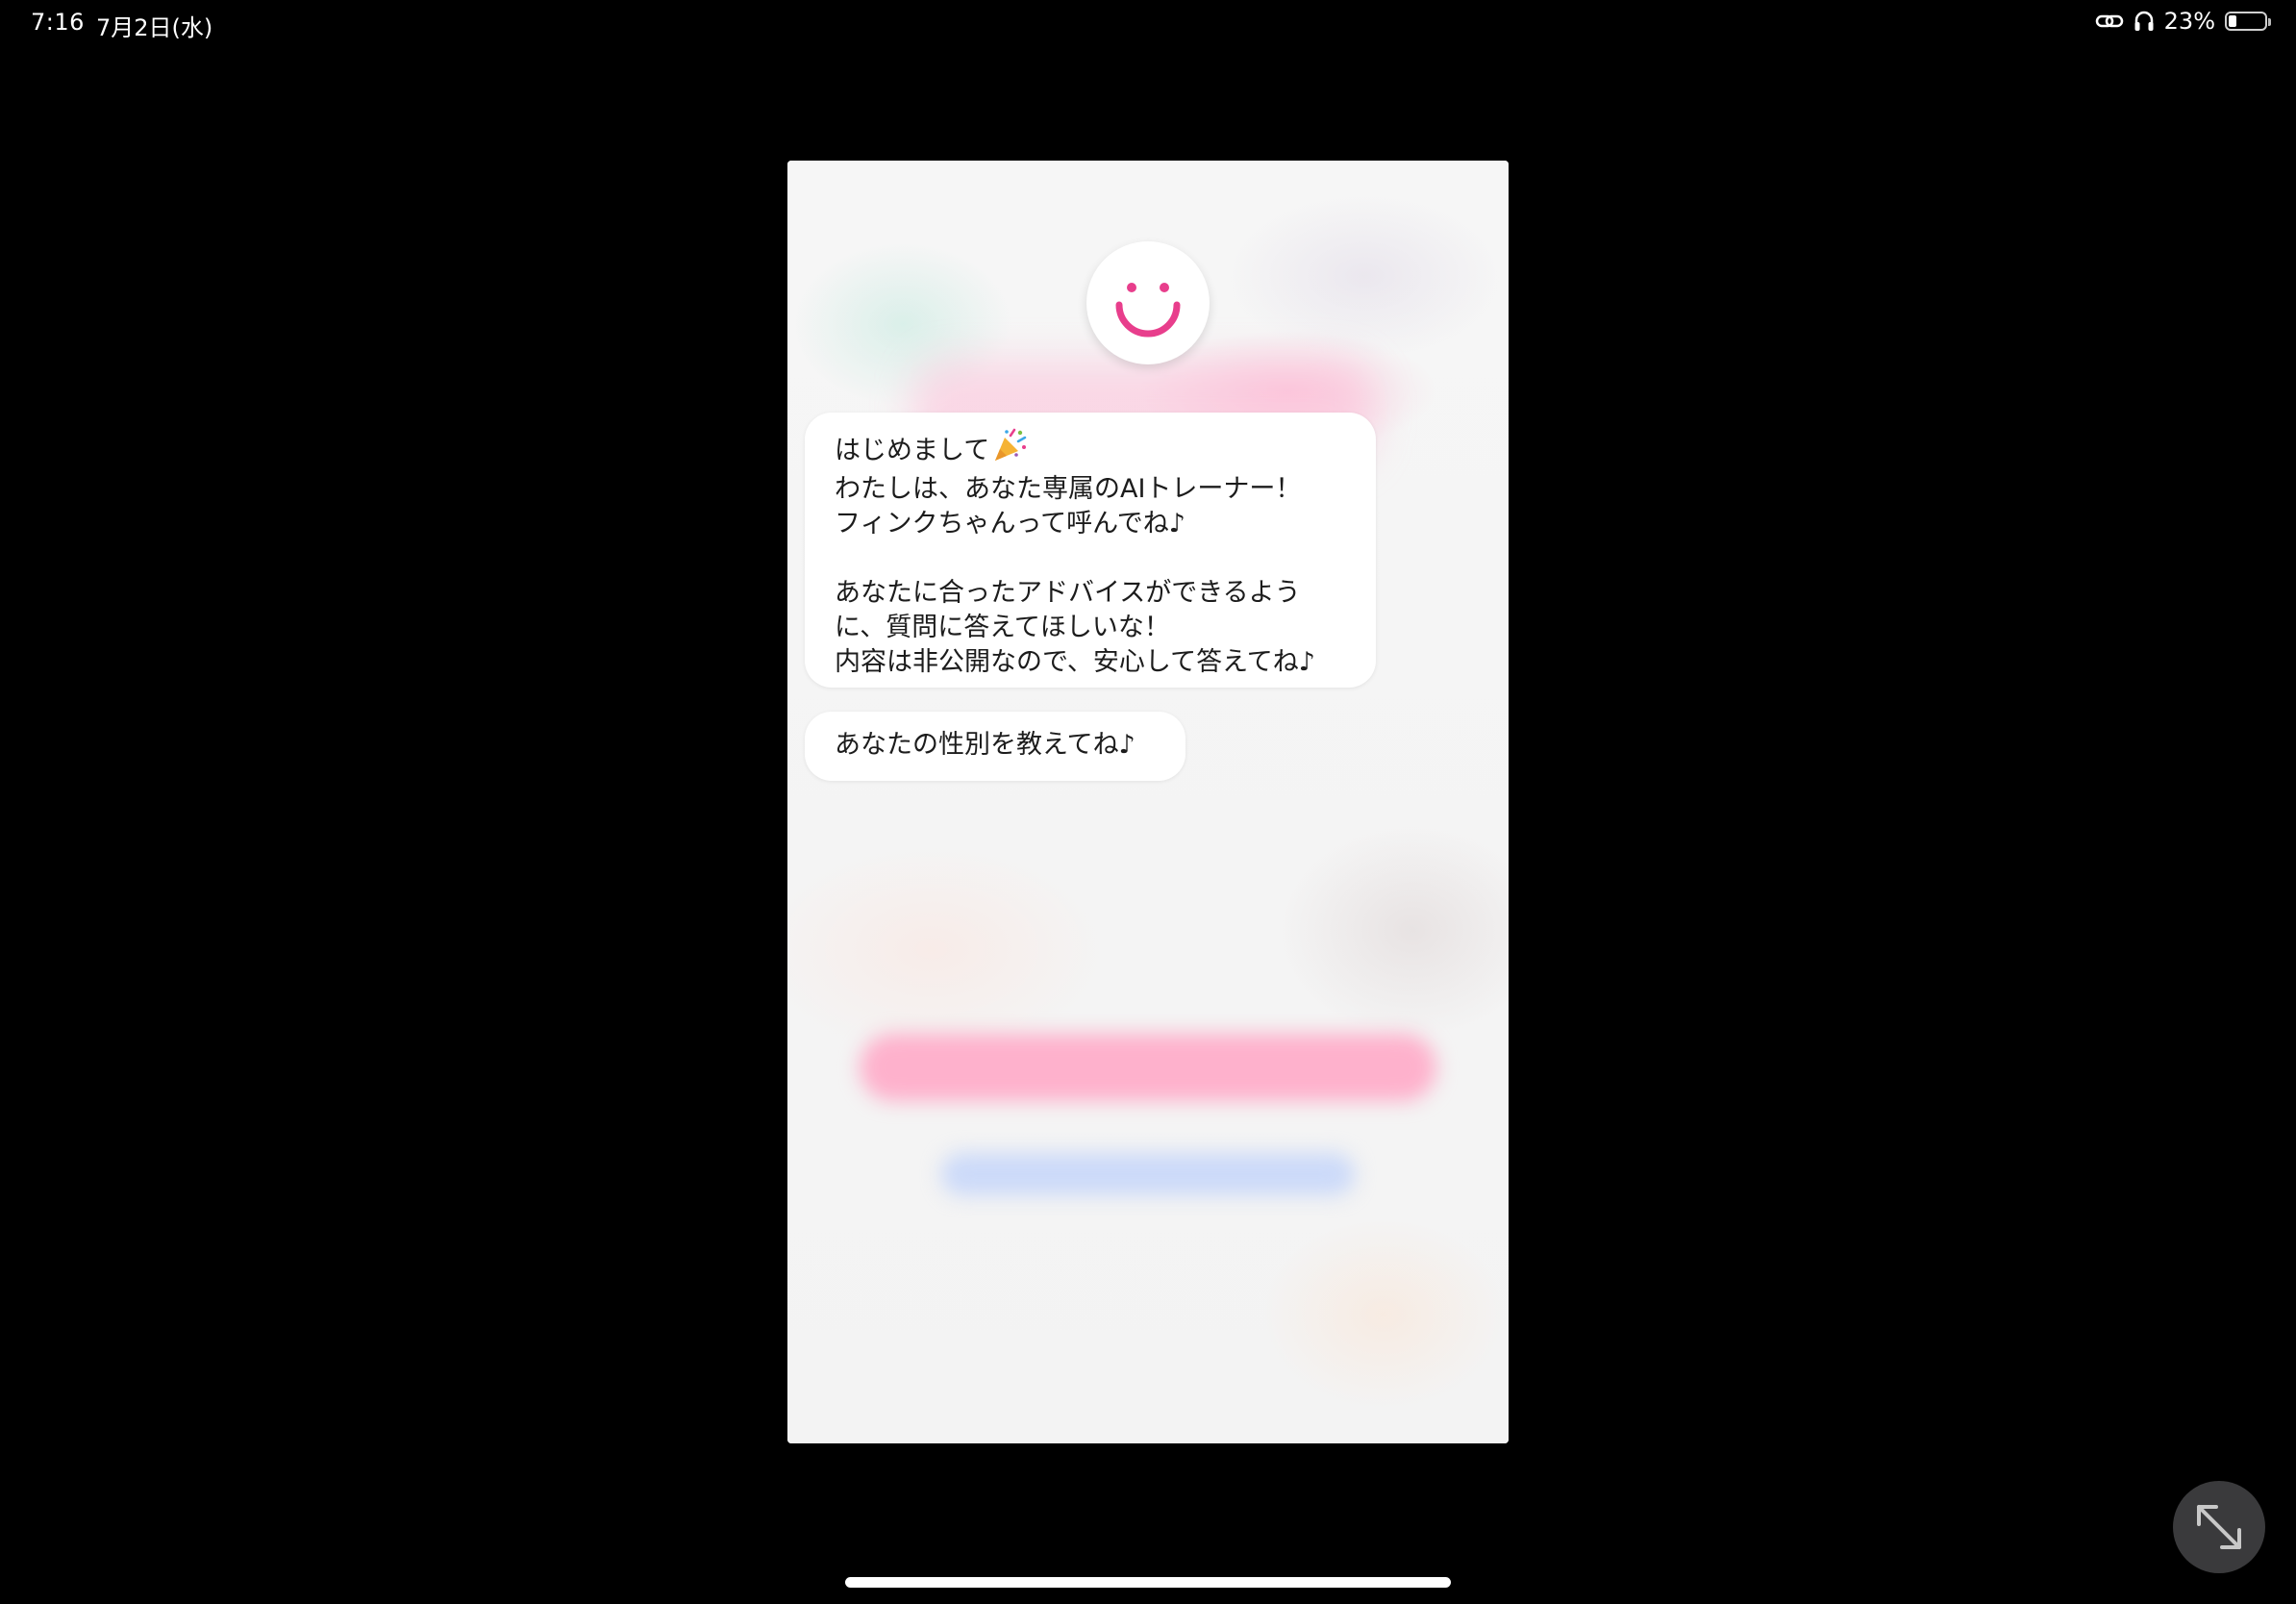 The height and width of the screenshot is (1604, 2296). Describe the element at coordinates (1010, 524) in the screenshot. I see `message-line: フィンクちゃんって呼んでね♪` at that location.